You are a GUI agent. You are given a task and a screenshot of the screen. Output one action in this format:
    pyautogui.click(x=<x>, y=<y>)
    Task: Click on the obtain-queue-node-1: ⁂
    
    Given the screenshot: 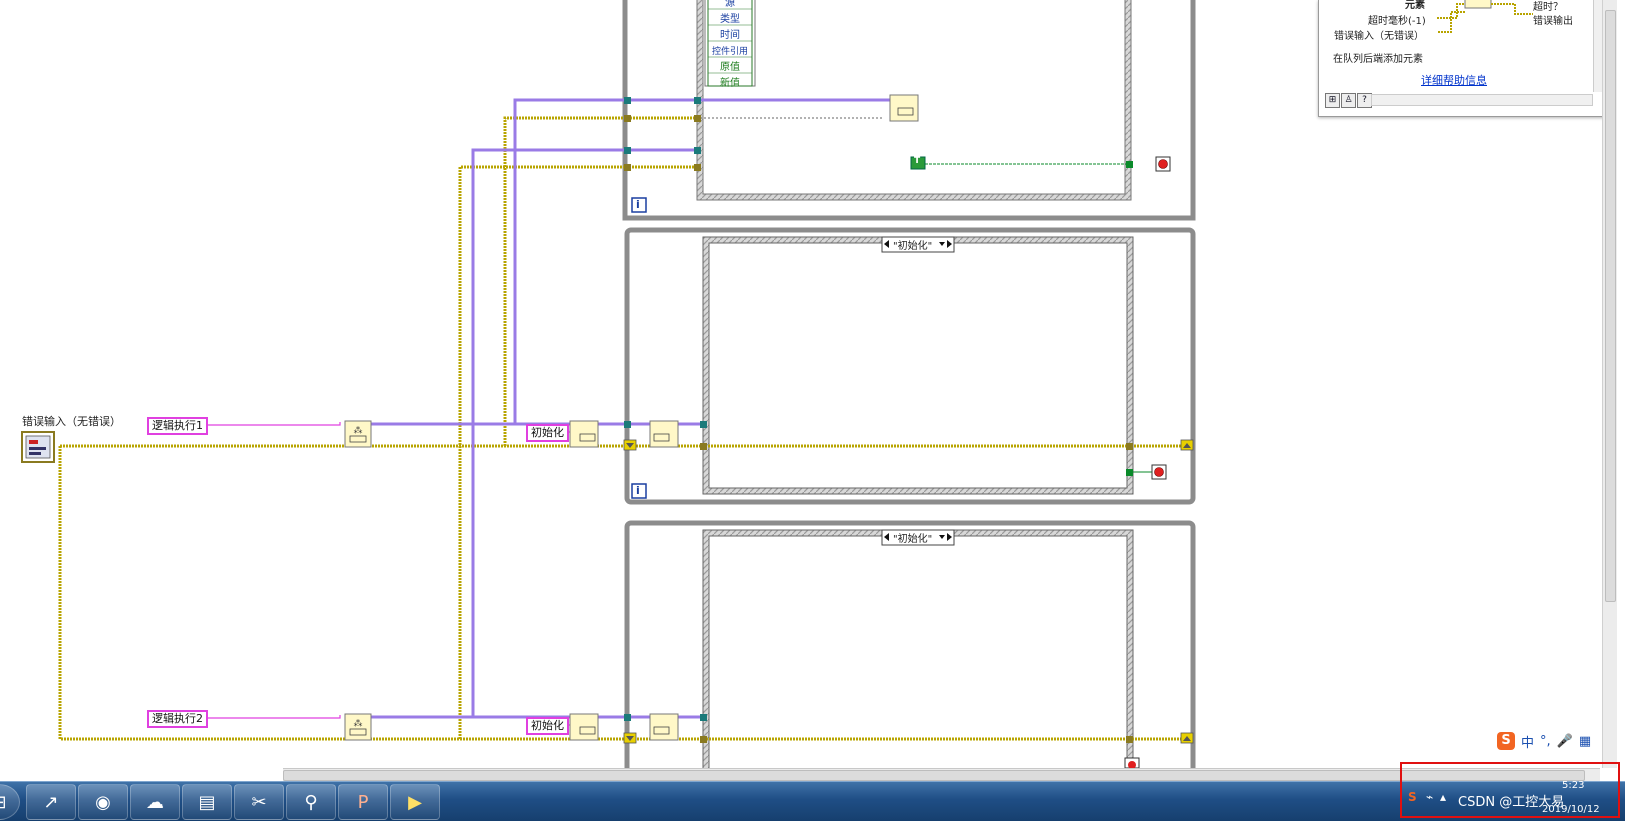 What is the action you would take?
    pyautogui.click(x=358, y=434)
    